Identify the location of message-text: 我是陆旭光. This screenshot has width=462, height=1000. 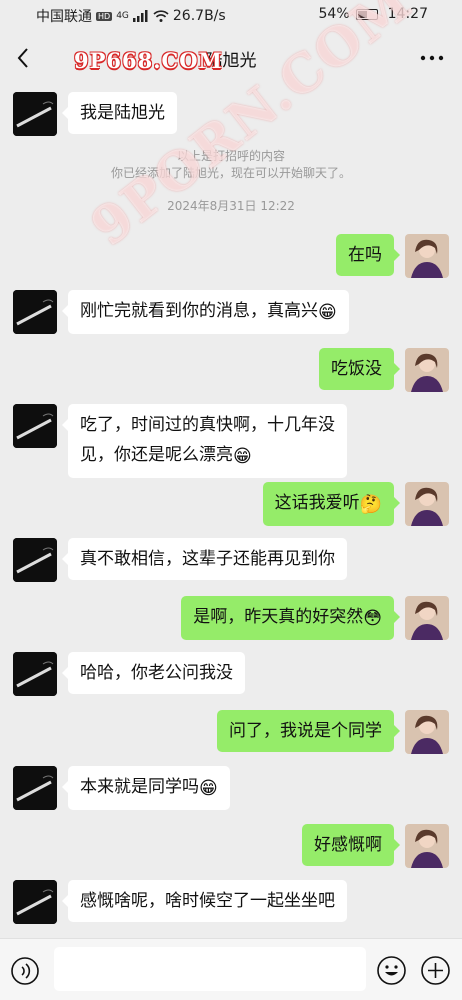
(122, 113).